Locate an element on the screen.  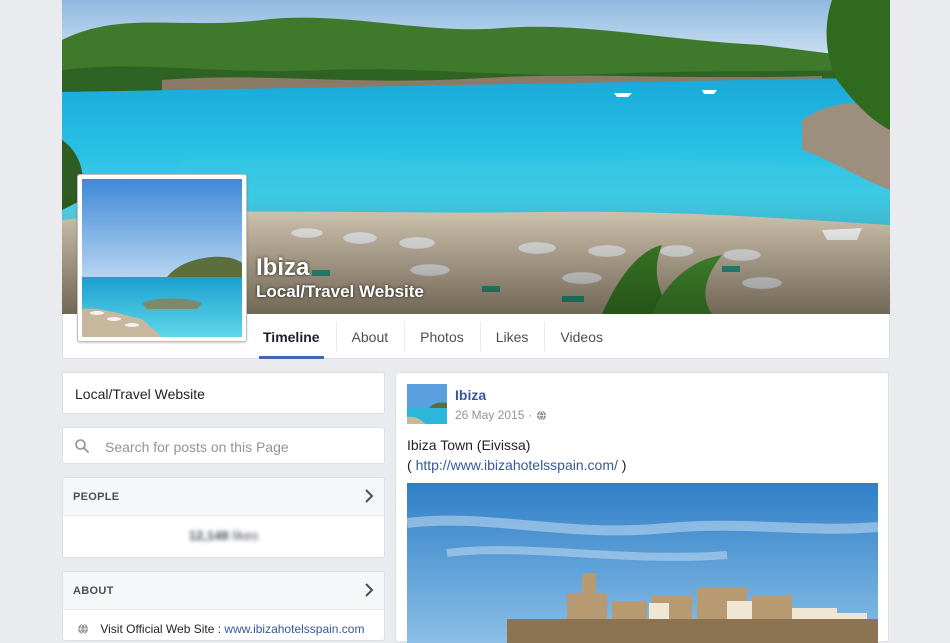
post-photo is located at coordinates (642, 563).